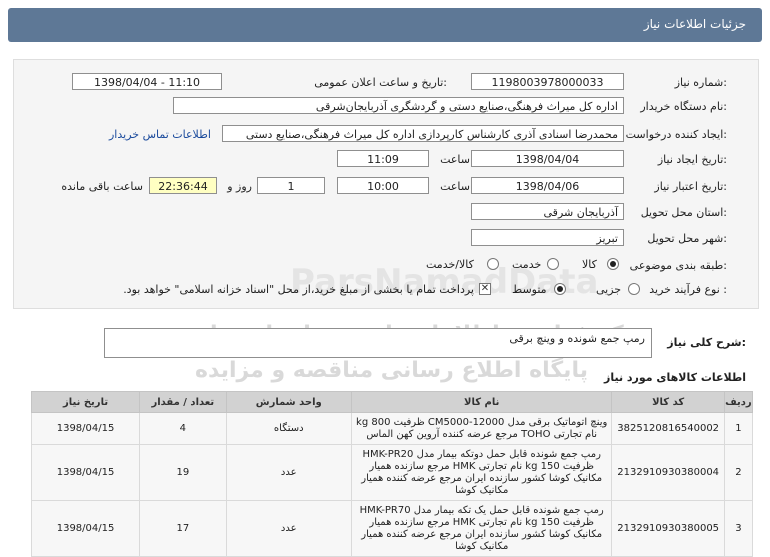 The height and width of the screenshot is (557, 770). What do you see at coordinates (676, 134) in the screenshot?
I see `requester-label: ایجاد کننده درخواست:` at bounding box center [676, 134].